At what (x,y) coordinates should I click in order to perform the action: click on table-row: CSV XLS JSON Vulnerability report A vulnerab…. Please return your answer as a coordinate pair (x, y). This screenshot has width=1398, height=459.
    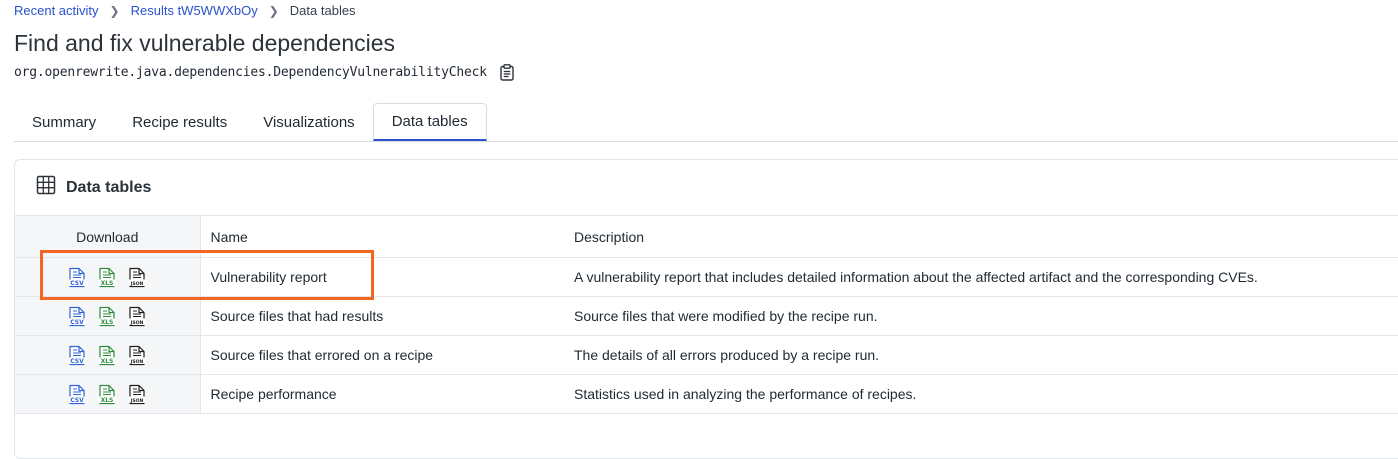
    Looking at the image, I should click on (706, 277).